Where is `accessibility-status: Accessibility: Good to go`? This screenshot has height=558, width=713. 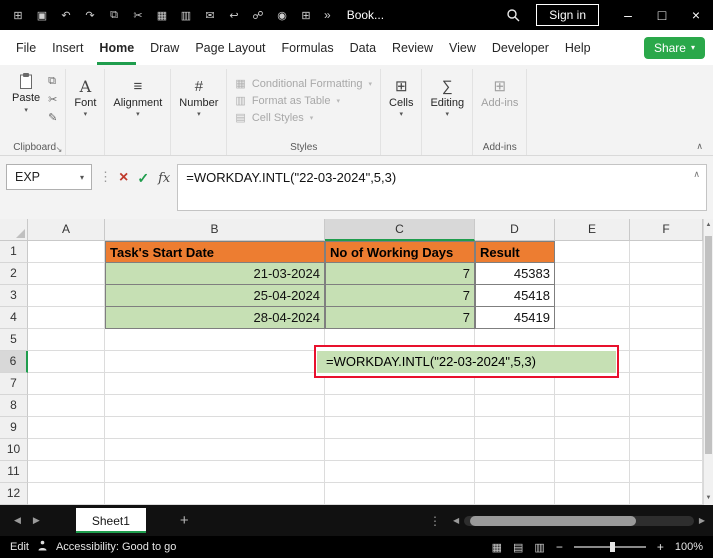
accessibility-status: Accessibility: Good to go is located at coordinates (116, 547).